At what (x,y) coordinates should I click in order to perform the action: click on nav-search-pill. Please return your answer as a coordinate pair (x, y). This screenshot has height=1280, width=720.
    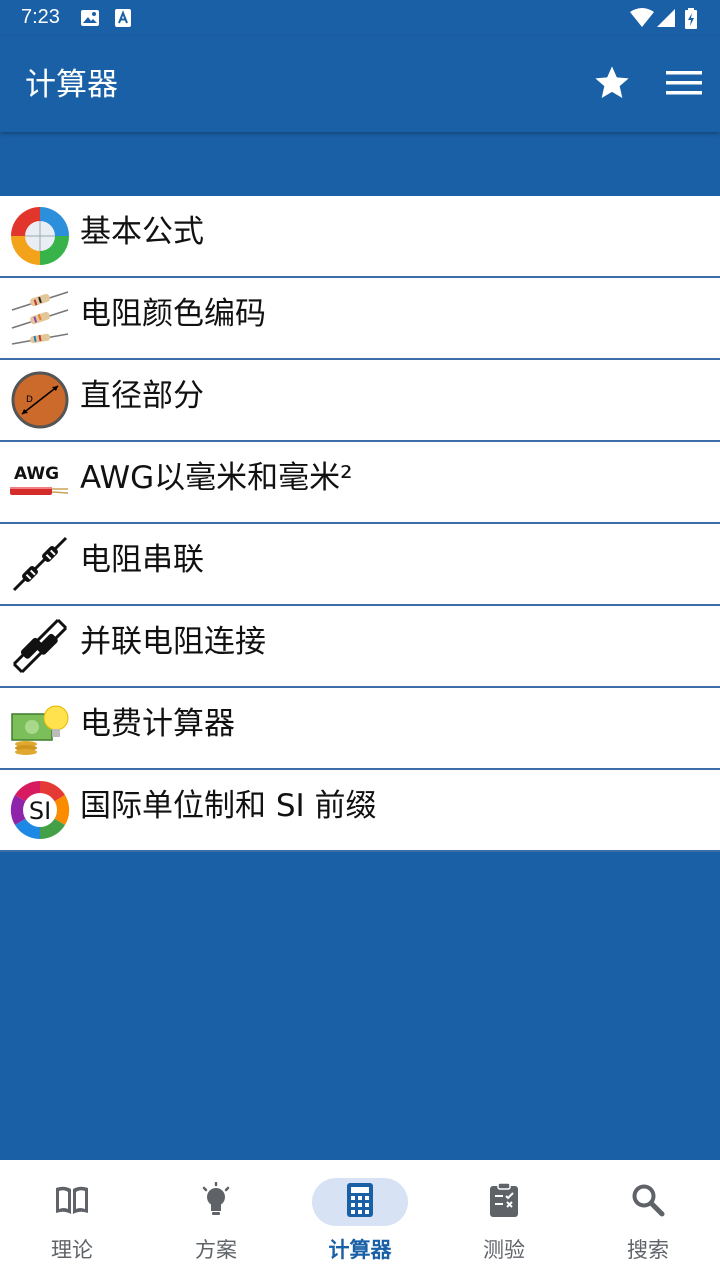
    Looking at the image, I should click on (648, 1202).